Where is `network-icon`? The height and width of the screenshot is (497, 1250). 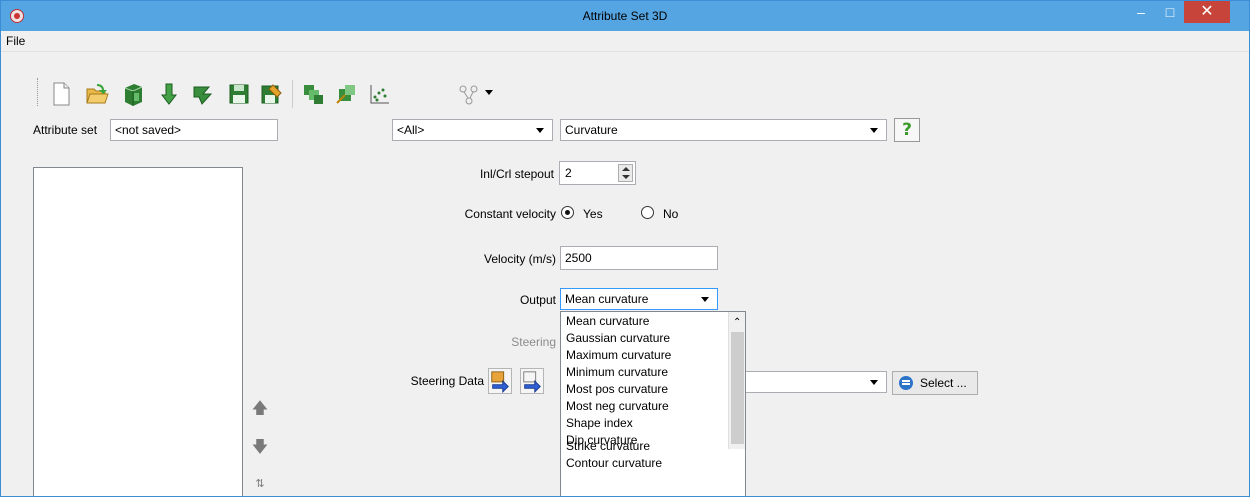
network-icon is located at coordinates (469, 94).